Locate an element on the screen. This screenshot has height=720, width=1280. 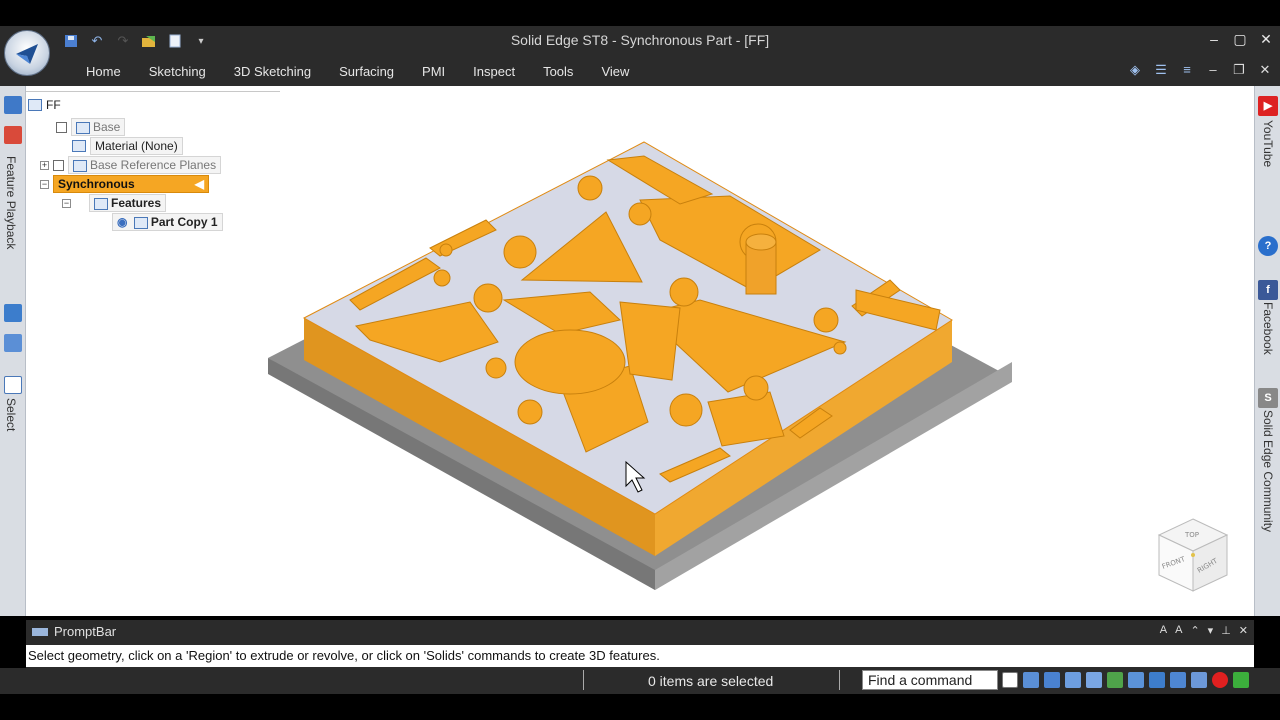
tree-node-label: Base is located at coordinates (98, 127).